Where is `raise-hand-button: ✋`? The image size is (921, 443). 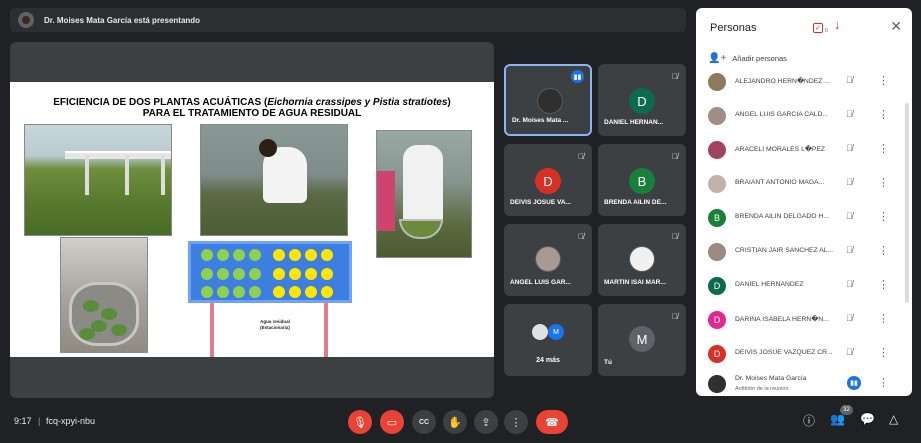
raise-hand-button: ✋ is located at coordinates (455, 422).